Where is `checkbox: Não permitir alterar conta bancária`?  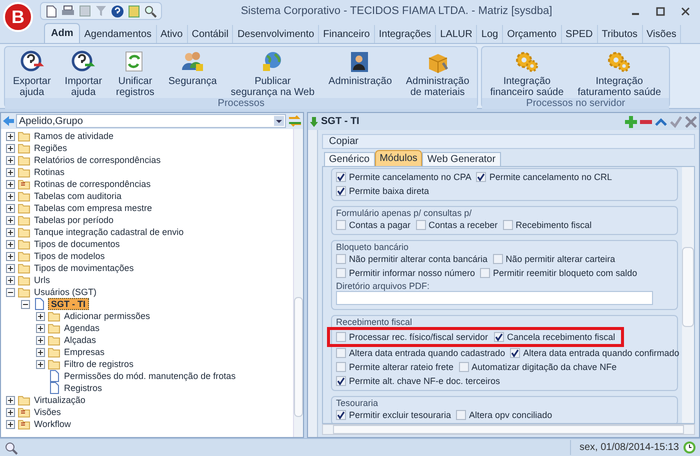
checkbox: Não permitir alterar conta bancária is located at coordinates (412, 259).